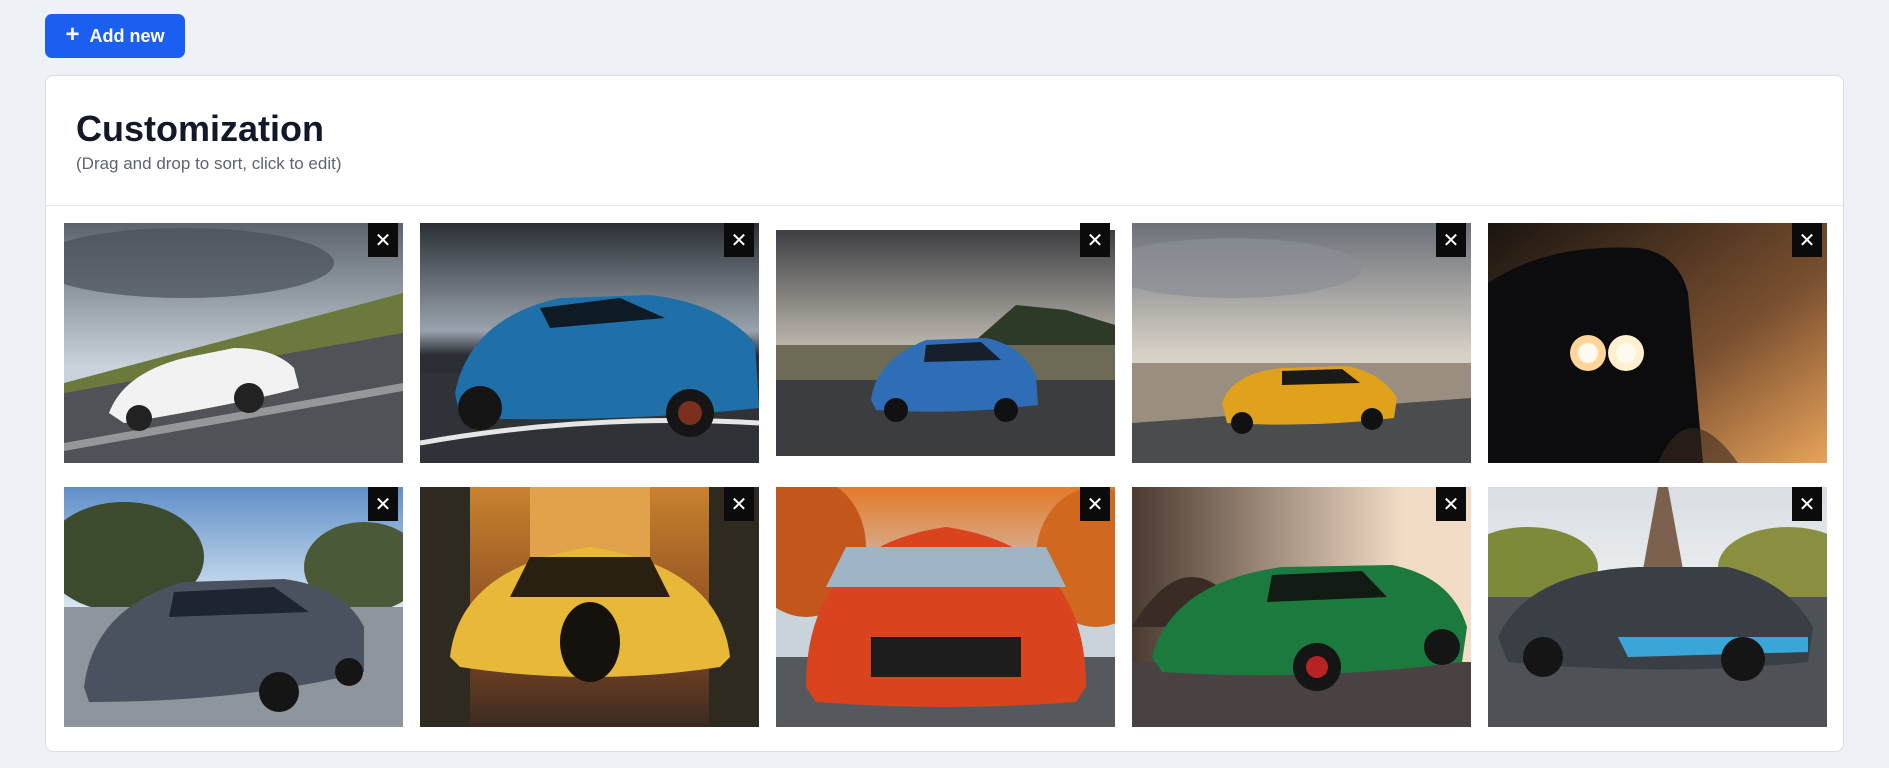  I want to click on yellow-lamborghini-photo, so click(1301, 343).